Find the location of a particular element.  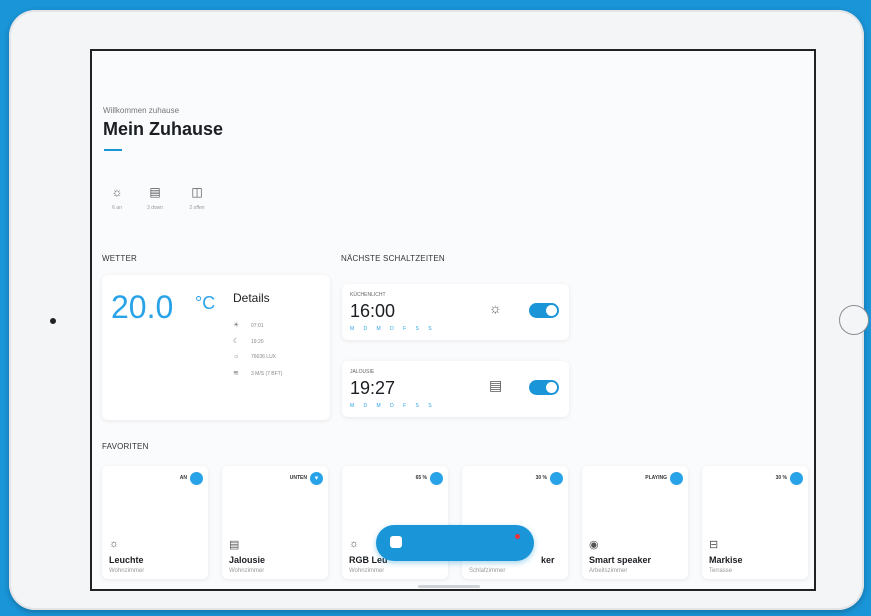

summary-label: 3 down is located at coordinates (155, 208).